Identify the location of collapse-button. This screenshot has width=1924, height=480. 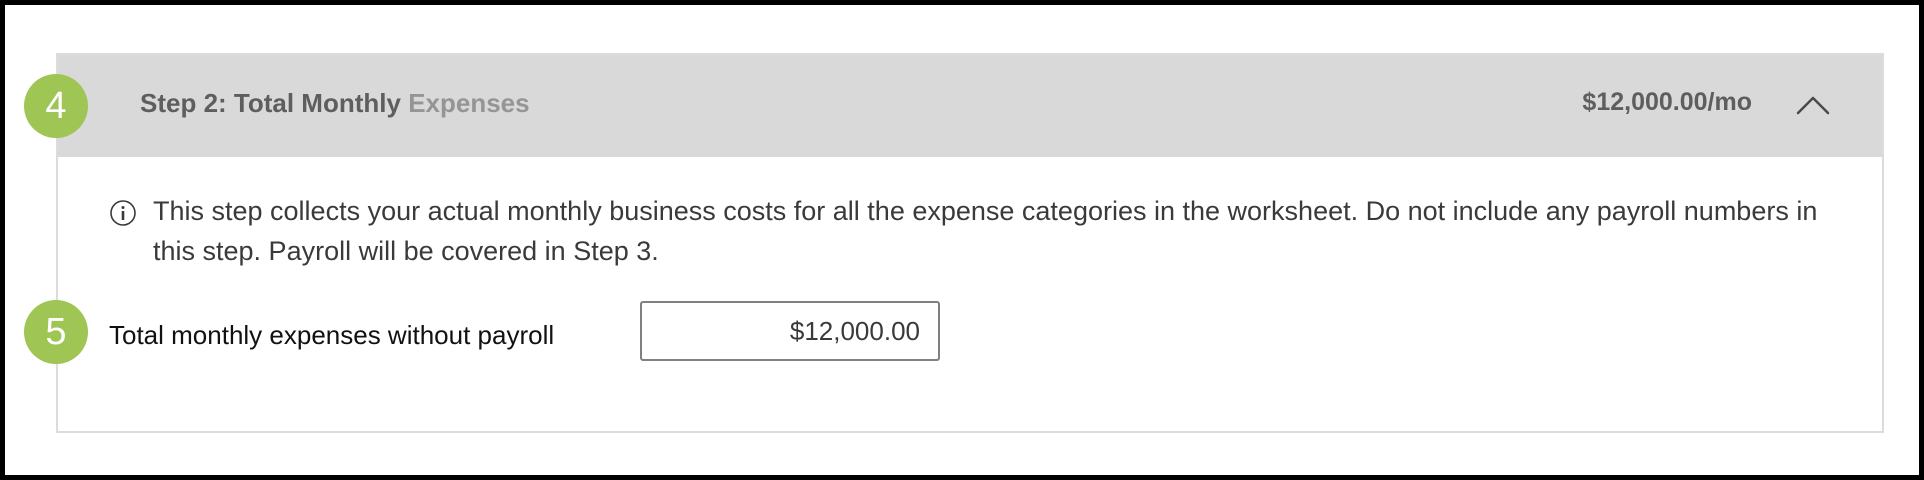
(1813, 106).